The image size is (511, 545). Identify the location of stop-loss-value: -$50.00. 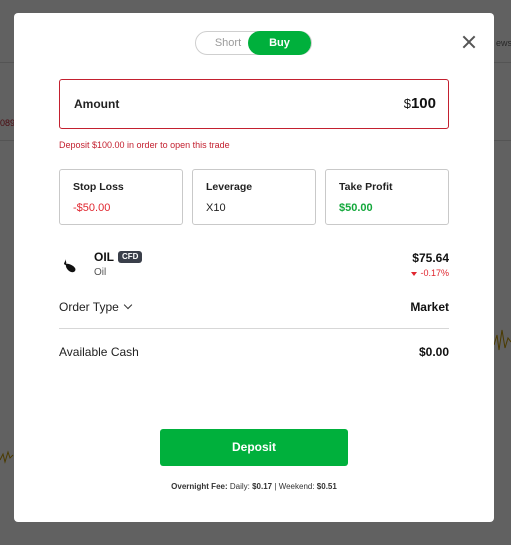
(92, 208).